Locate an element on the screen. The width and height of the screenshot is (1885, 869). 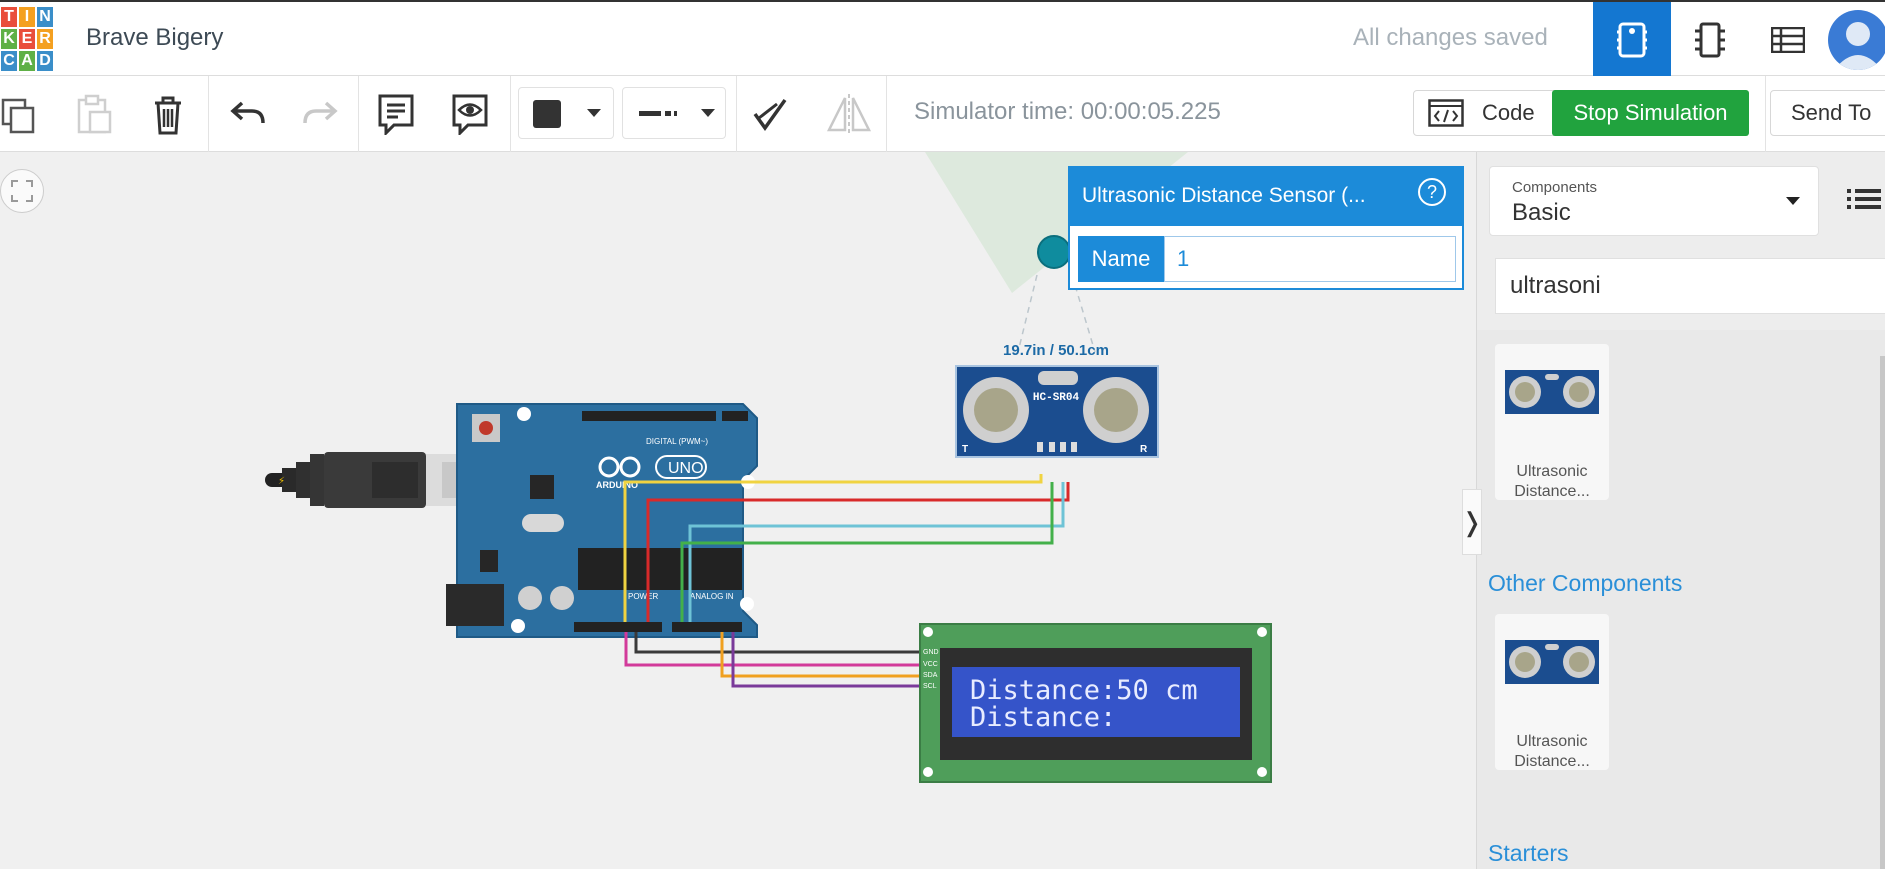
lcd-display: Distance:50 cm Distance: GND VCC SDA SCL is located at coordinates (1095, 703).